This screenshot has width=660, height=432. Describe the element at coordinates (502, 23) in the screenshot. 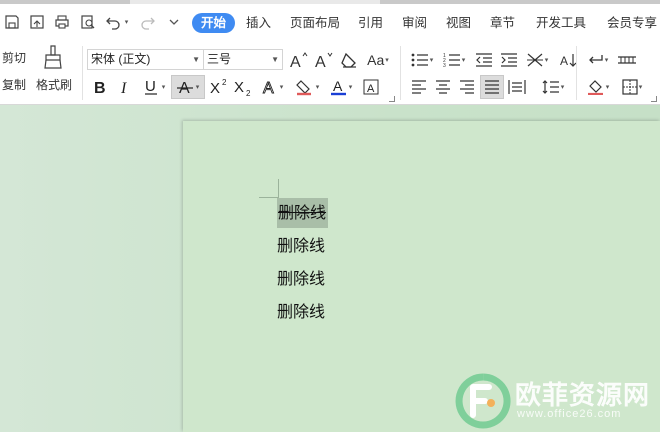

I see `tab-chapter: 章节` at that location.